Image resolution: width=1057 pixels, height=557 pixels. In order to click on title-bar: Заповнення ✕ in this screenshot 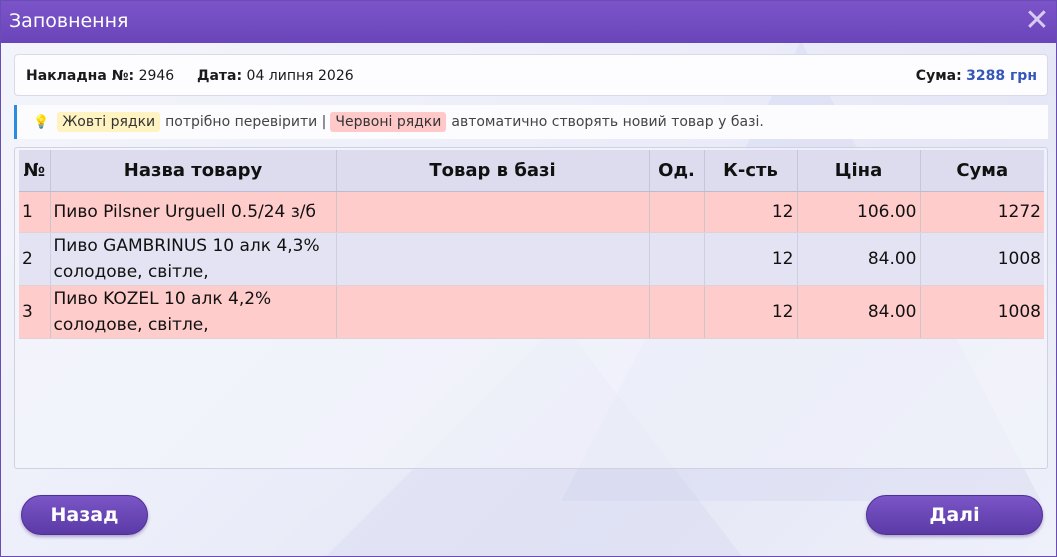, I will do `click(528, 22)`.